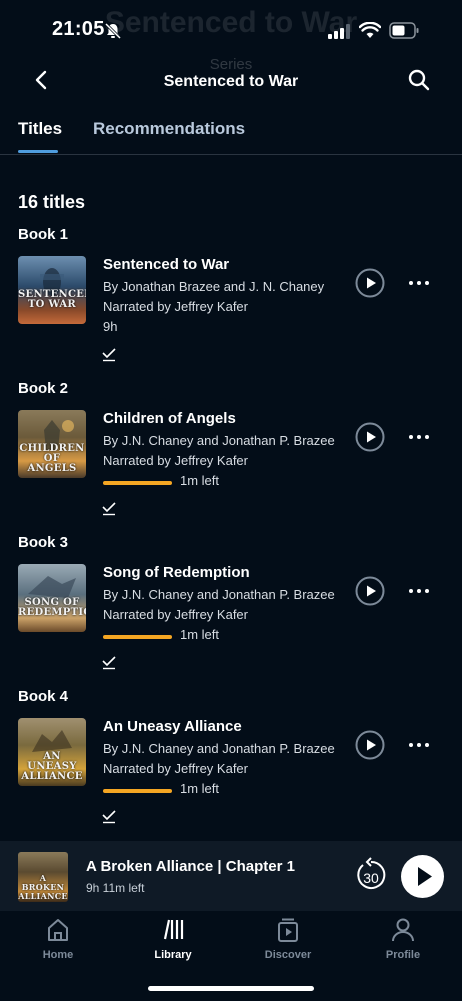 The height and width of the screenshot is (1001, 462). I want to click on book-title: Song of Redemption, so click(176, 572).